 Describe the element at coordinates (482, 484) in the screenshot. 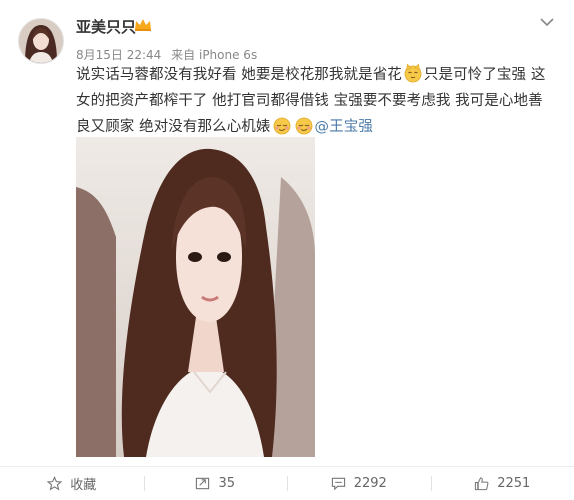

I see `thumbs-up-icon` at that location.